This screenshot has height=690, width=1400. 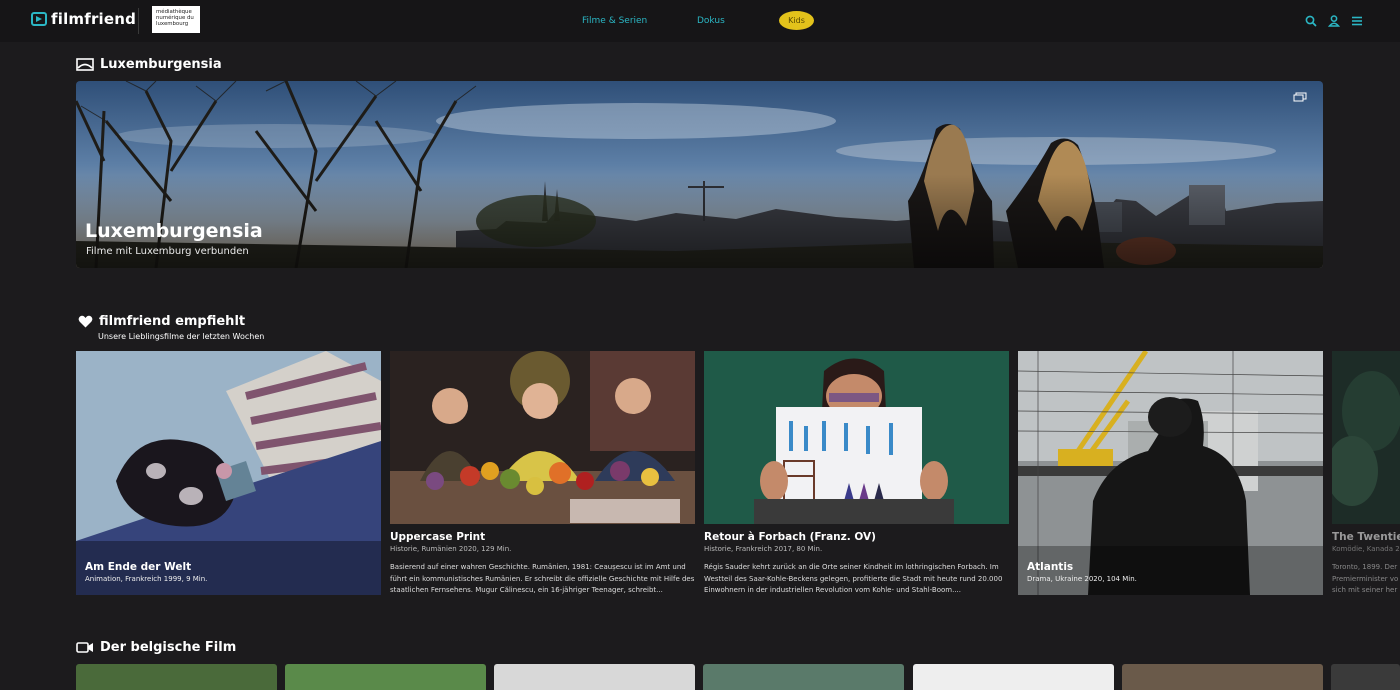 What do you see at coordinates (176, 19) in the screenshot?
I see `partner-logo: médiathèque numérique du luxembourg` at bounding box center [176, 19].